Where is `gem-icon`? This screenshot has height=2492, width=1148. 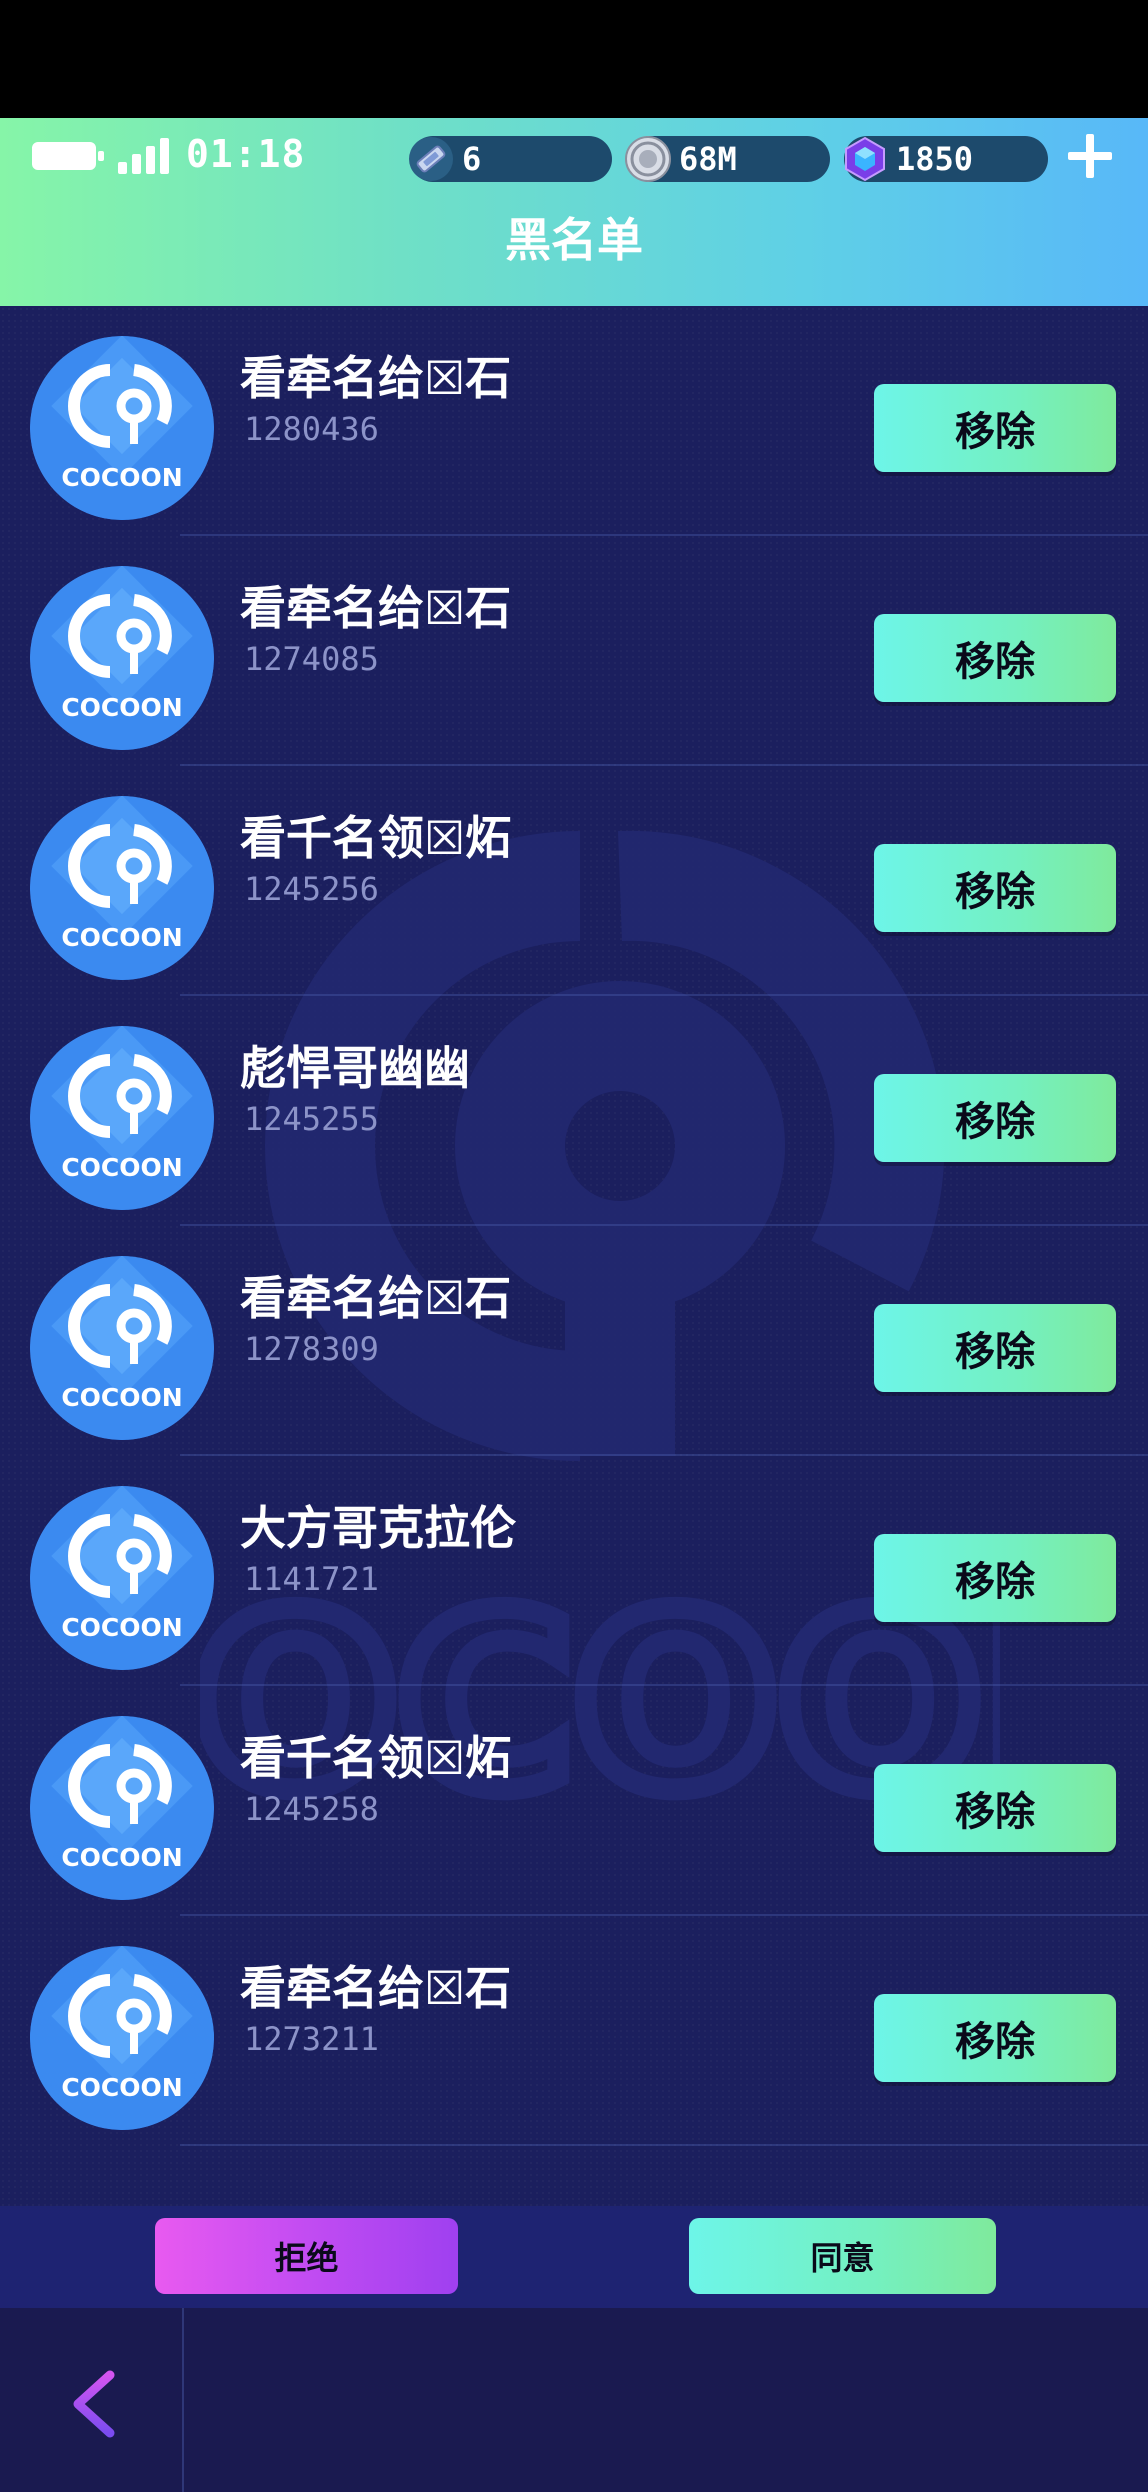 gem-icon is located at coordinates (865, 159).